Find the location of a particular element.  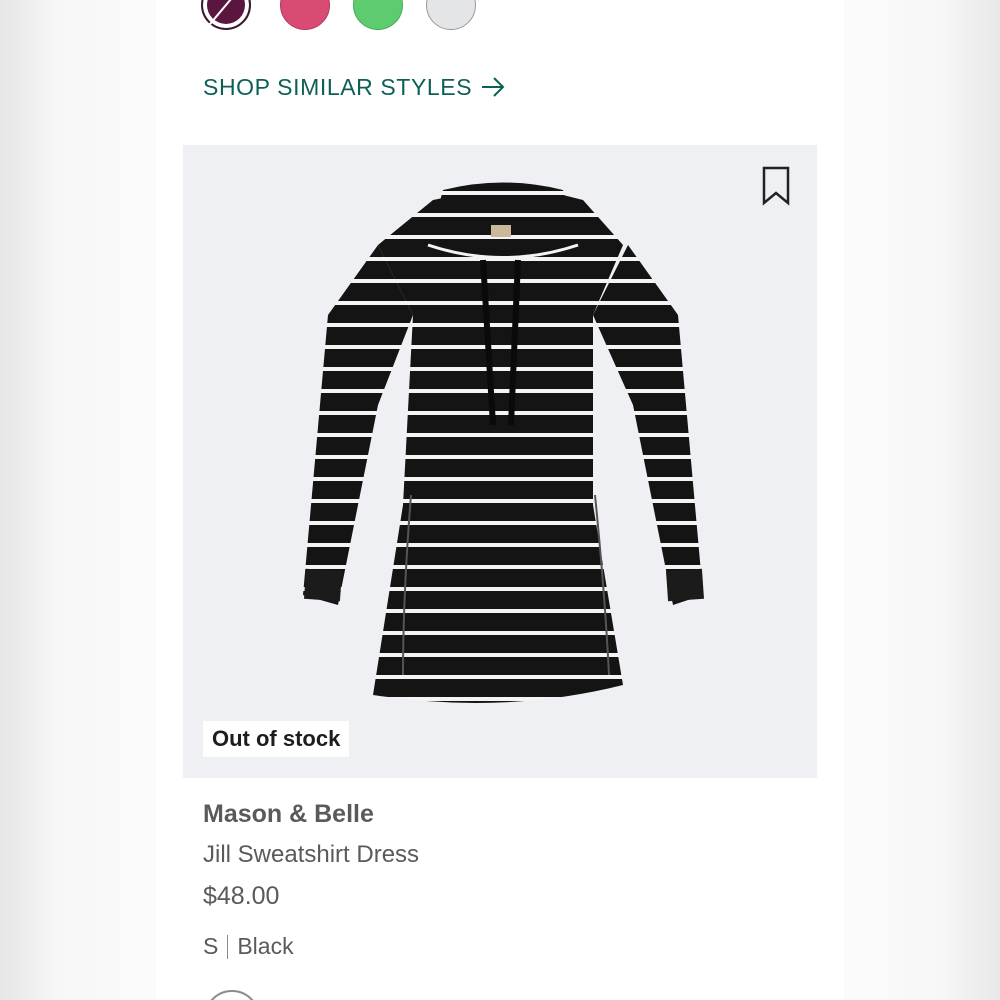

color-swatch-plum is located at coordinates (226, 16).